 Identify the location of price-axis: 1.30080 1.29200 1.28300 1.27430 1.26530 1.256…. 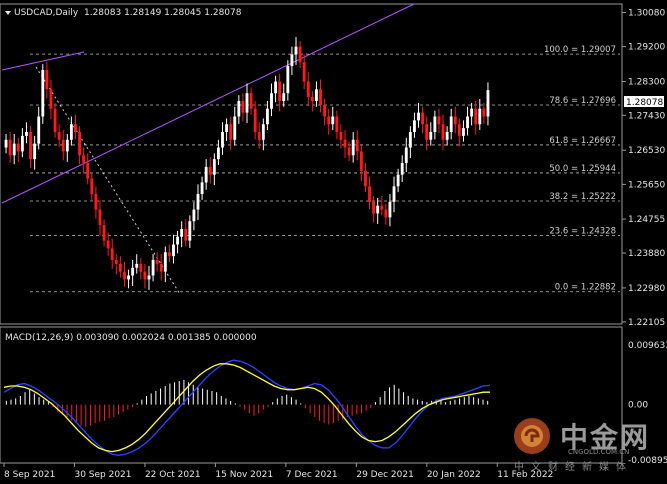
(644, 237).